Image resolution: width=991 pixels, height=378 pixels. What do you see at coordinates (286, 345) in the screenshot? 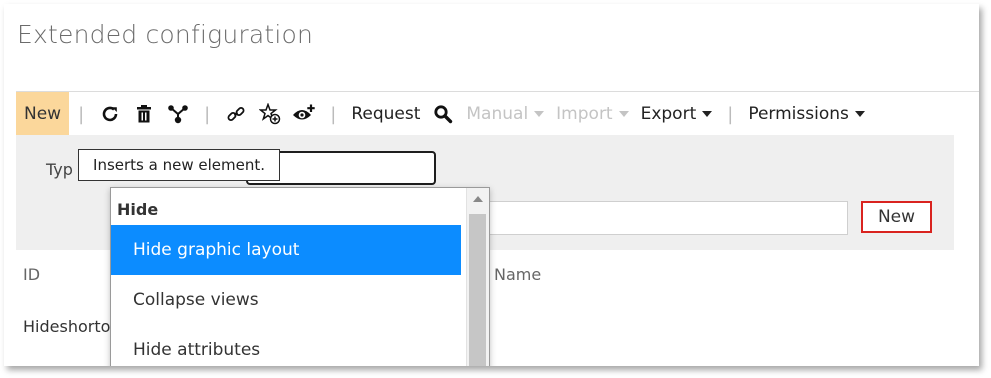
I see `dropdown-option-hide-attributes: Hide attributes` at bounding box center [286, 345].